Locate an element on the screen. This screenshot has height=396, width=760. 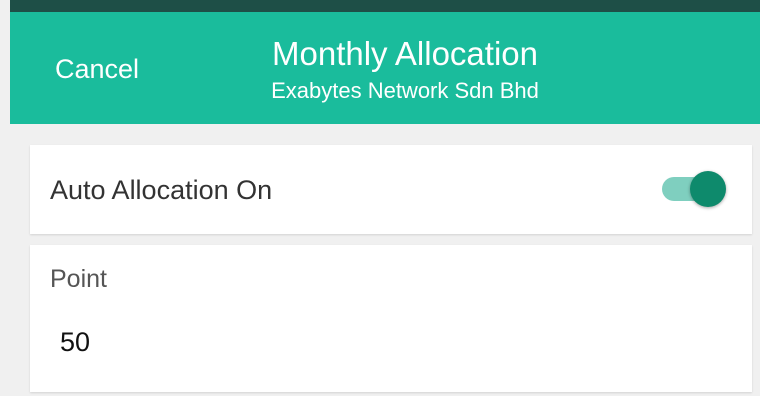
auto-allocation-label: Auto Allocation On is located at coordinates (161, 190).